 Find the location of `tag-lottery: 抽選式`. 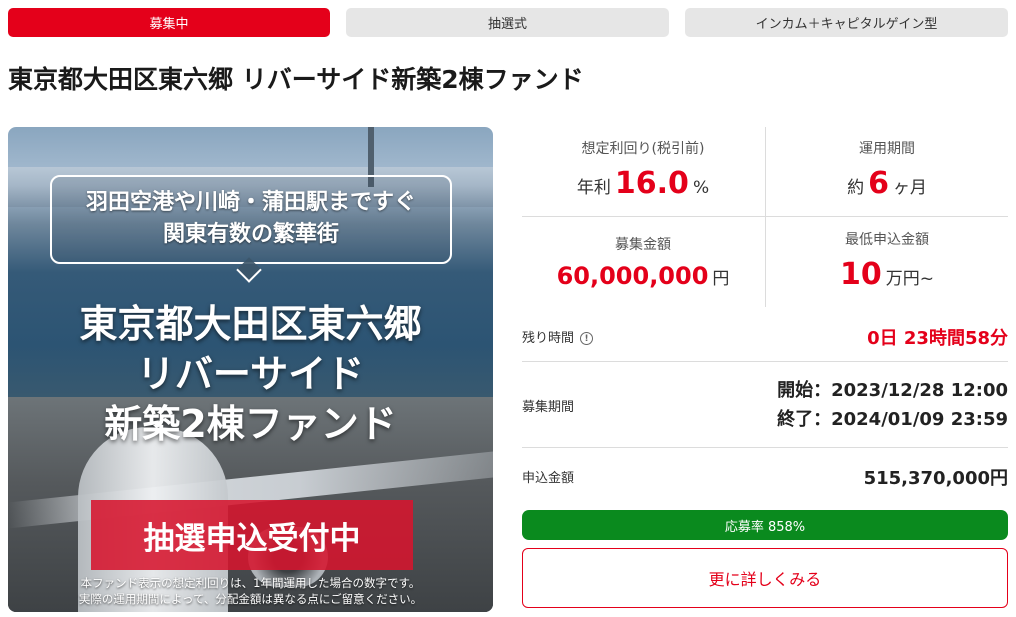

tag-lottery: 抽選式 is located at coordinates (507, 22).